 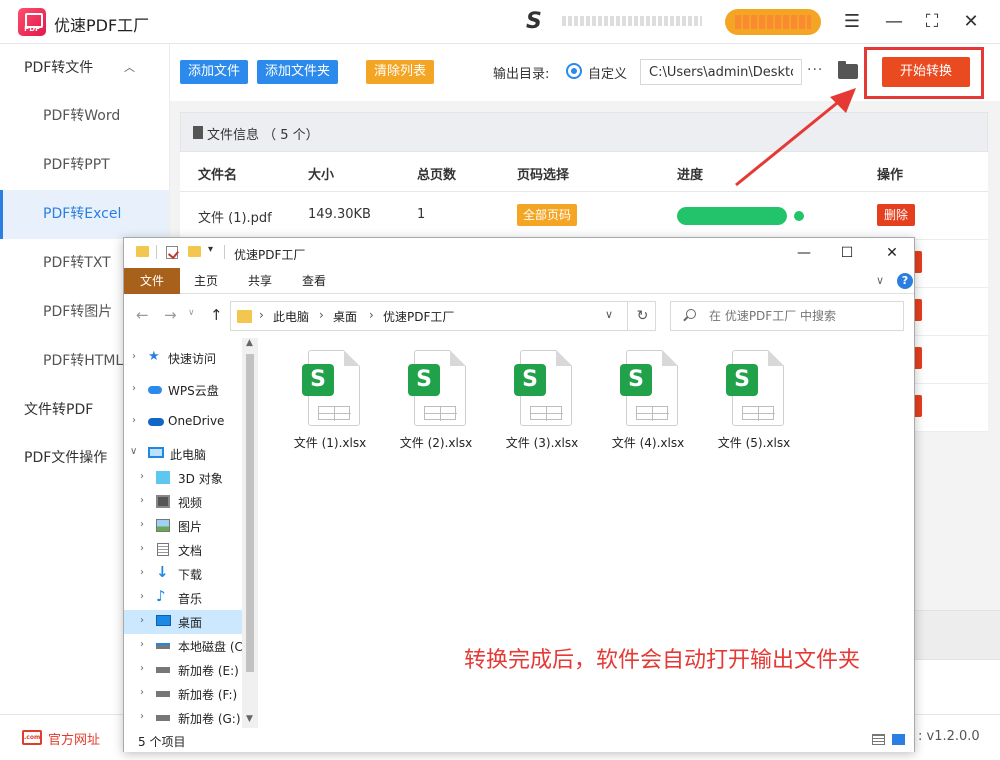 I want to click on open-folder-icon, so click(x=848, y=70).